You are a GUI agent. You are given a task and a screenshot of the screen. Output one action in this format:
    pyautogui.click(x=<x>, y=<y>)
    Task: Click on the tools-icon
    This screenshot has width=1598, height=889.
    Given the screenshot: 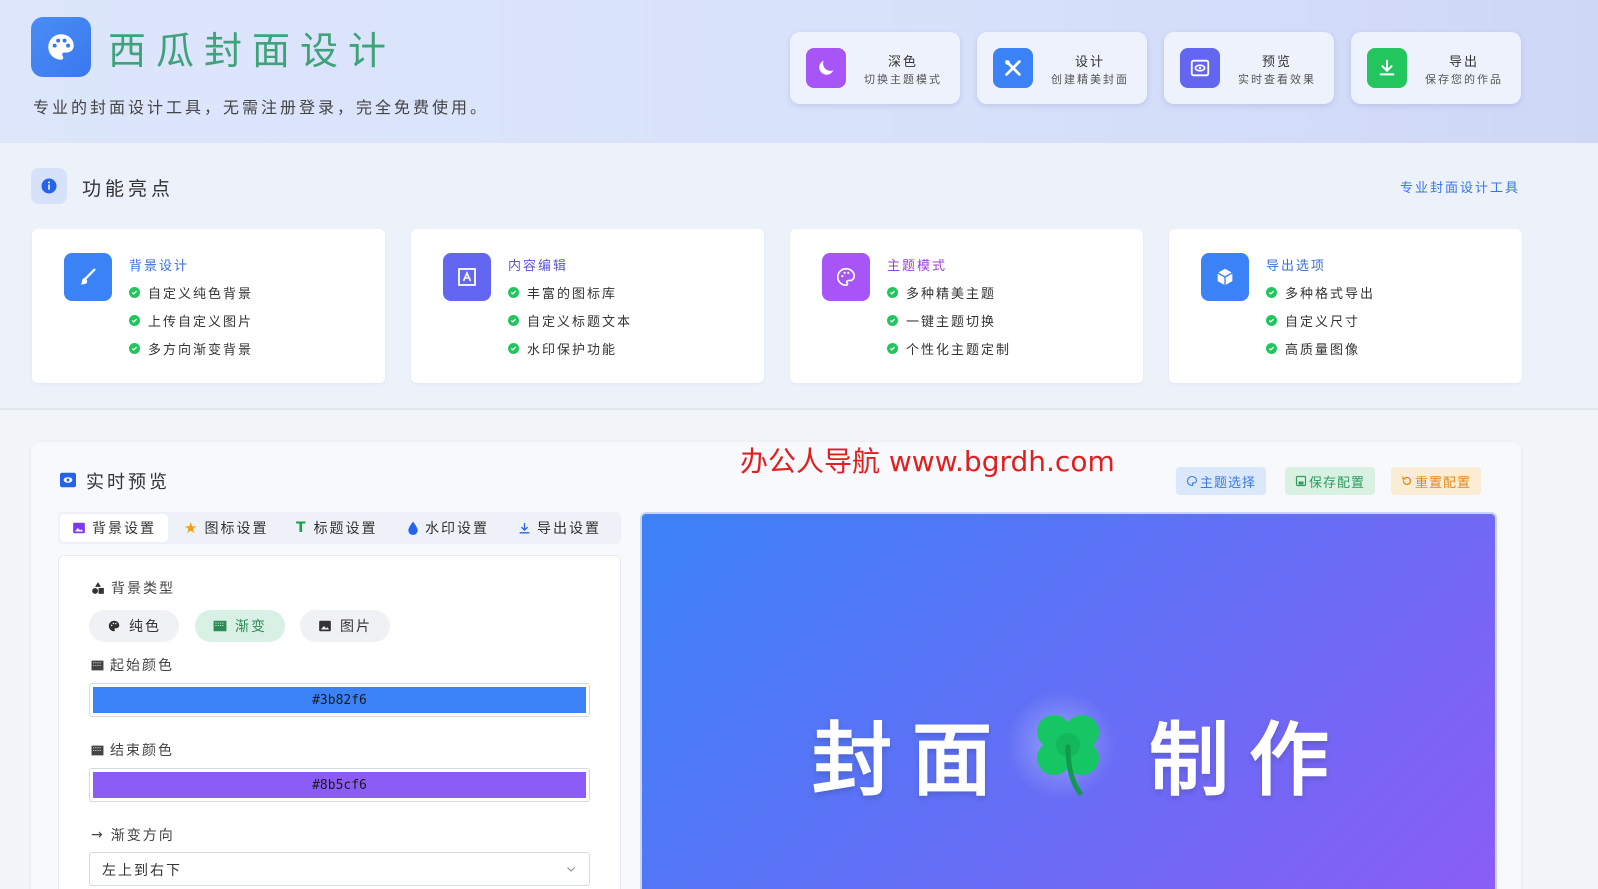 What is the action you would take?
    pyautogui.click(x=1013, y=68)
    